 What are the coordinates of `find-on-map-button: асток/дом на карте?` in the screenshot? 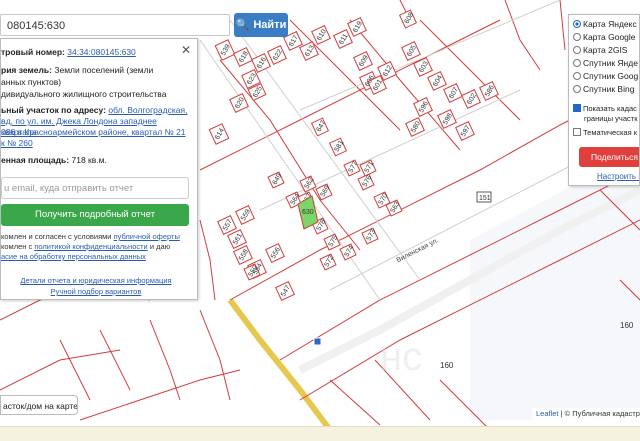 It's located at (39, 405).